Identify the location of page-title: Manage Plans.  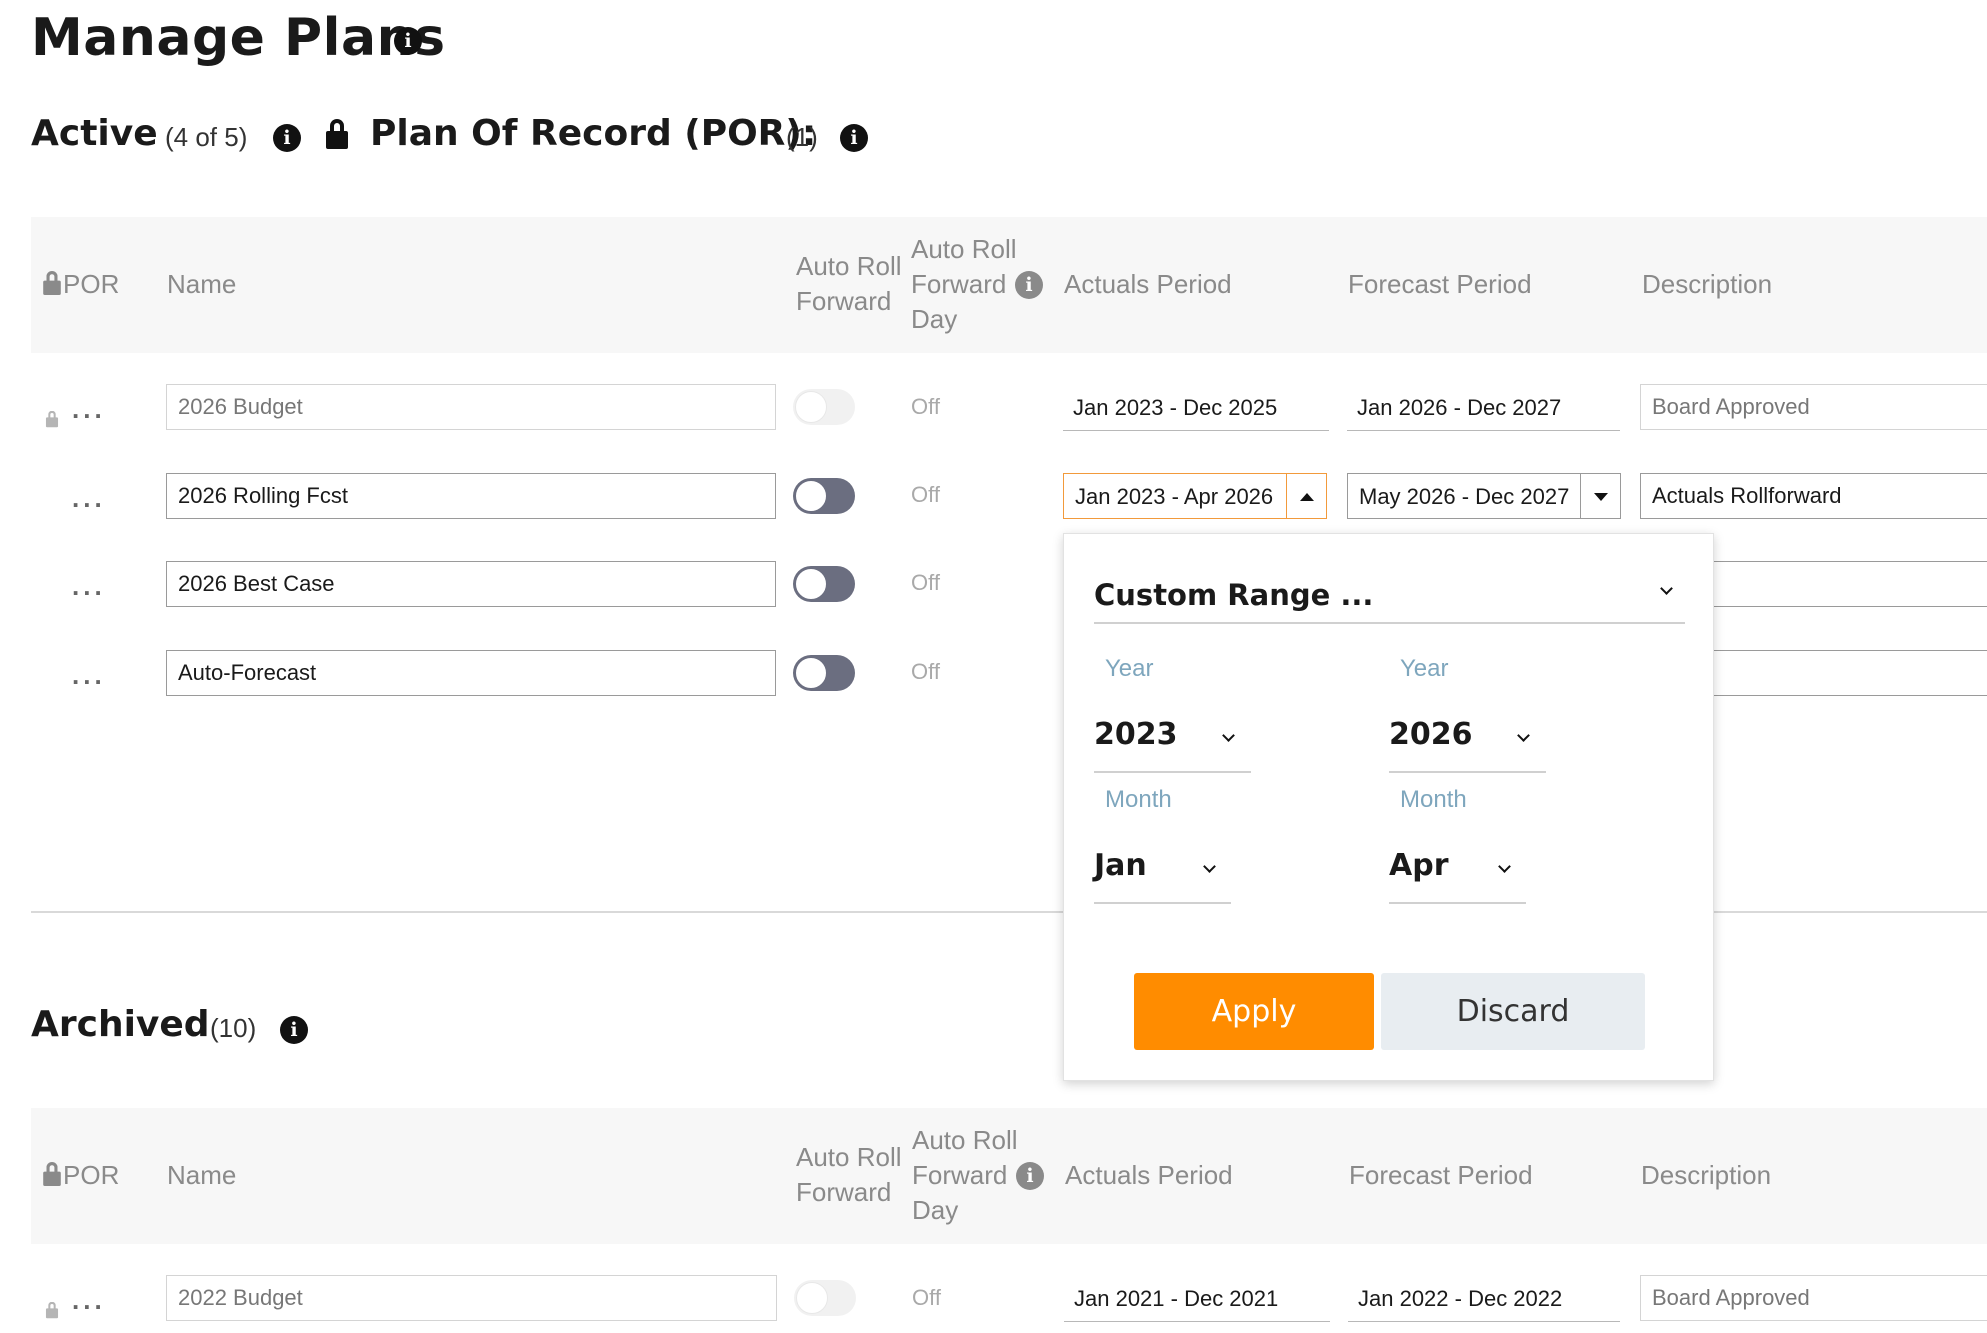
(238, 38).